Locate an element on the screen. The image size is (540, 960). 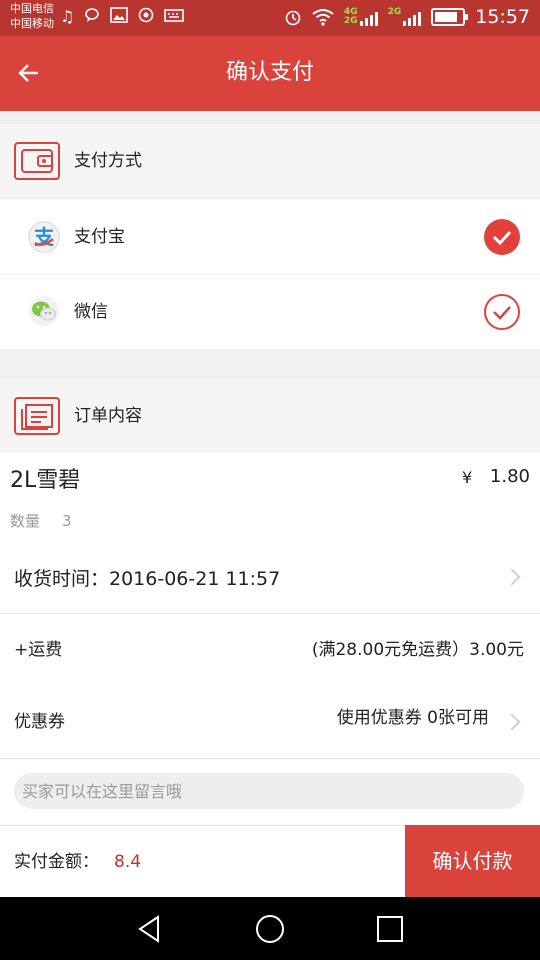
total-label: 实付金额： is located at coordinates (56, 862).